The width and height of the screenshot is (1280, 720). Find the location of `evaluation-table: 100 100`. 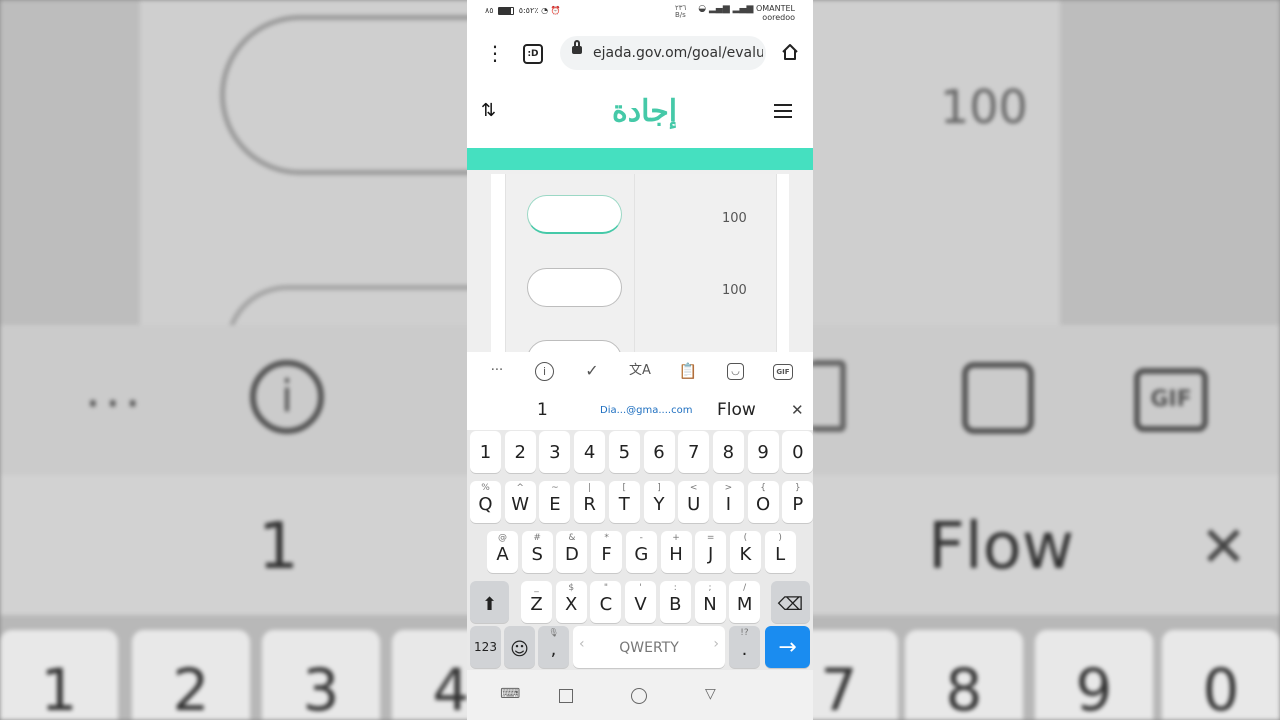

evaluation-table: 100 100 is located at coordinates (641, 263).